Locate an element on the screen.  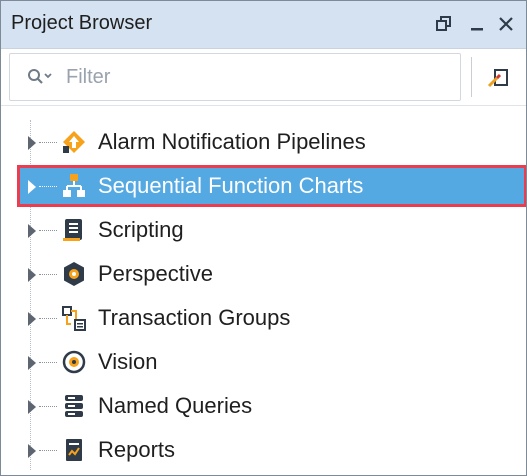
vision-icon is located at coordinates (74, 362).